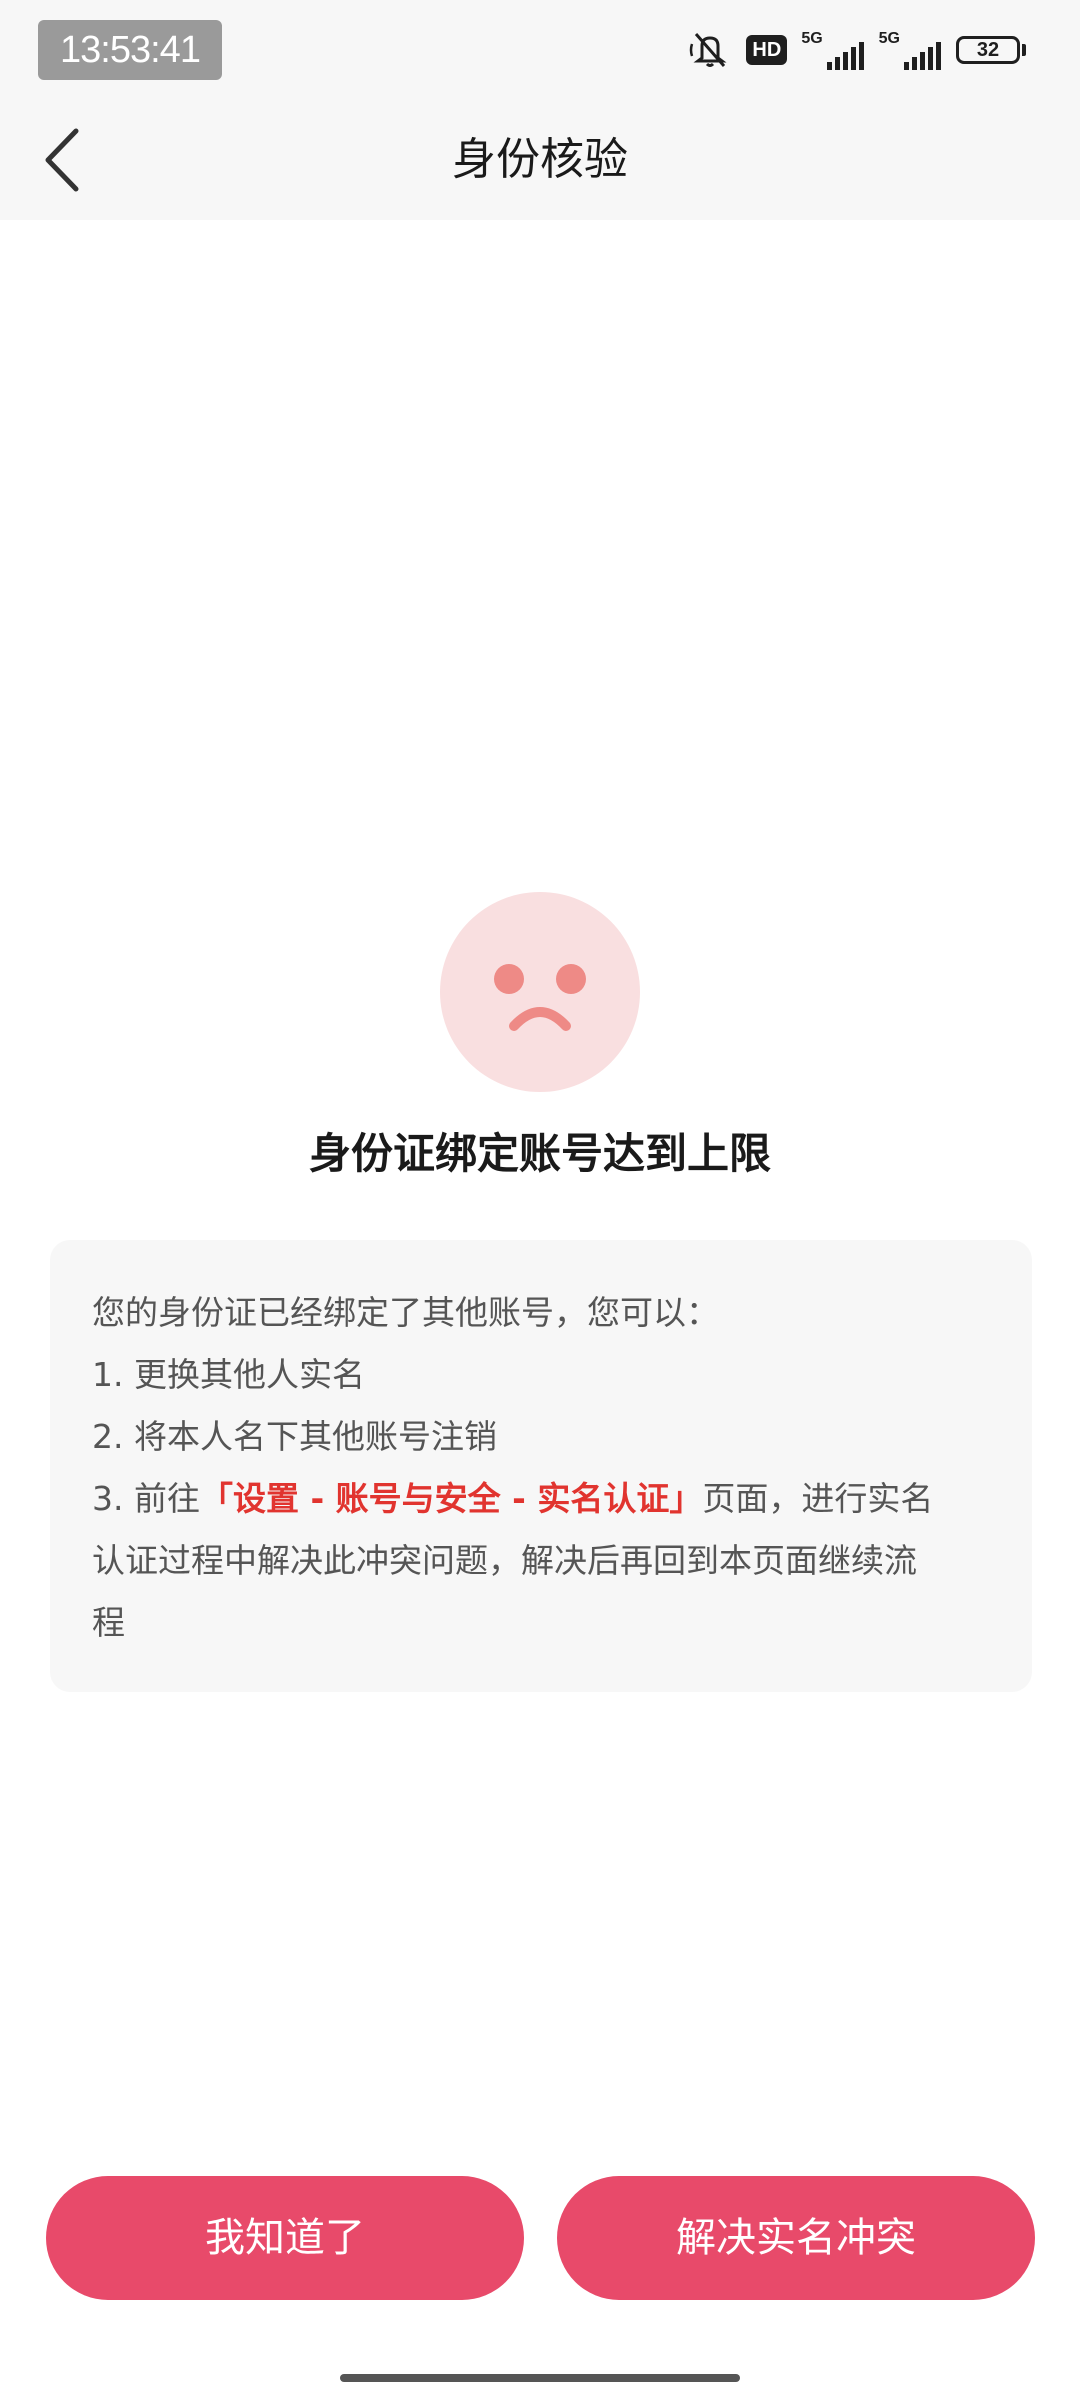 This screenshot has height=2400, width=1080. What do you see at coordinates (889, 38) in the screenshot?
I see `network-type-2: 5G` at bounding box center [889, 38].